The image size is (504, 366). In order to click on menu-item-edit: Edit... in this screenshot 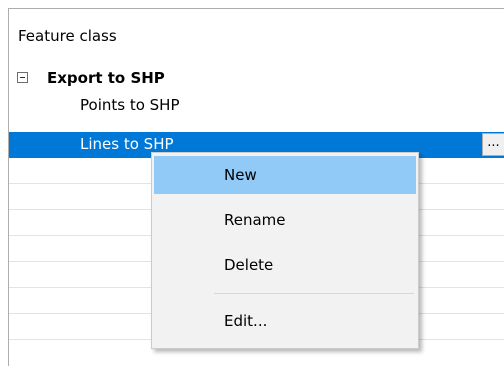, I will do `click(285, 321)`.